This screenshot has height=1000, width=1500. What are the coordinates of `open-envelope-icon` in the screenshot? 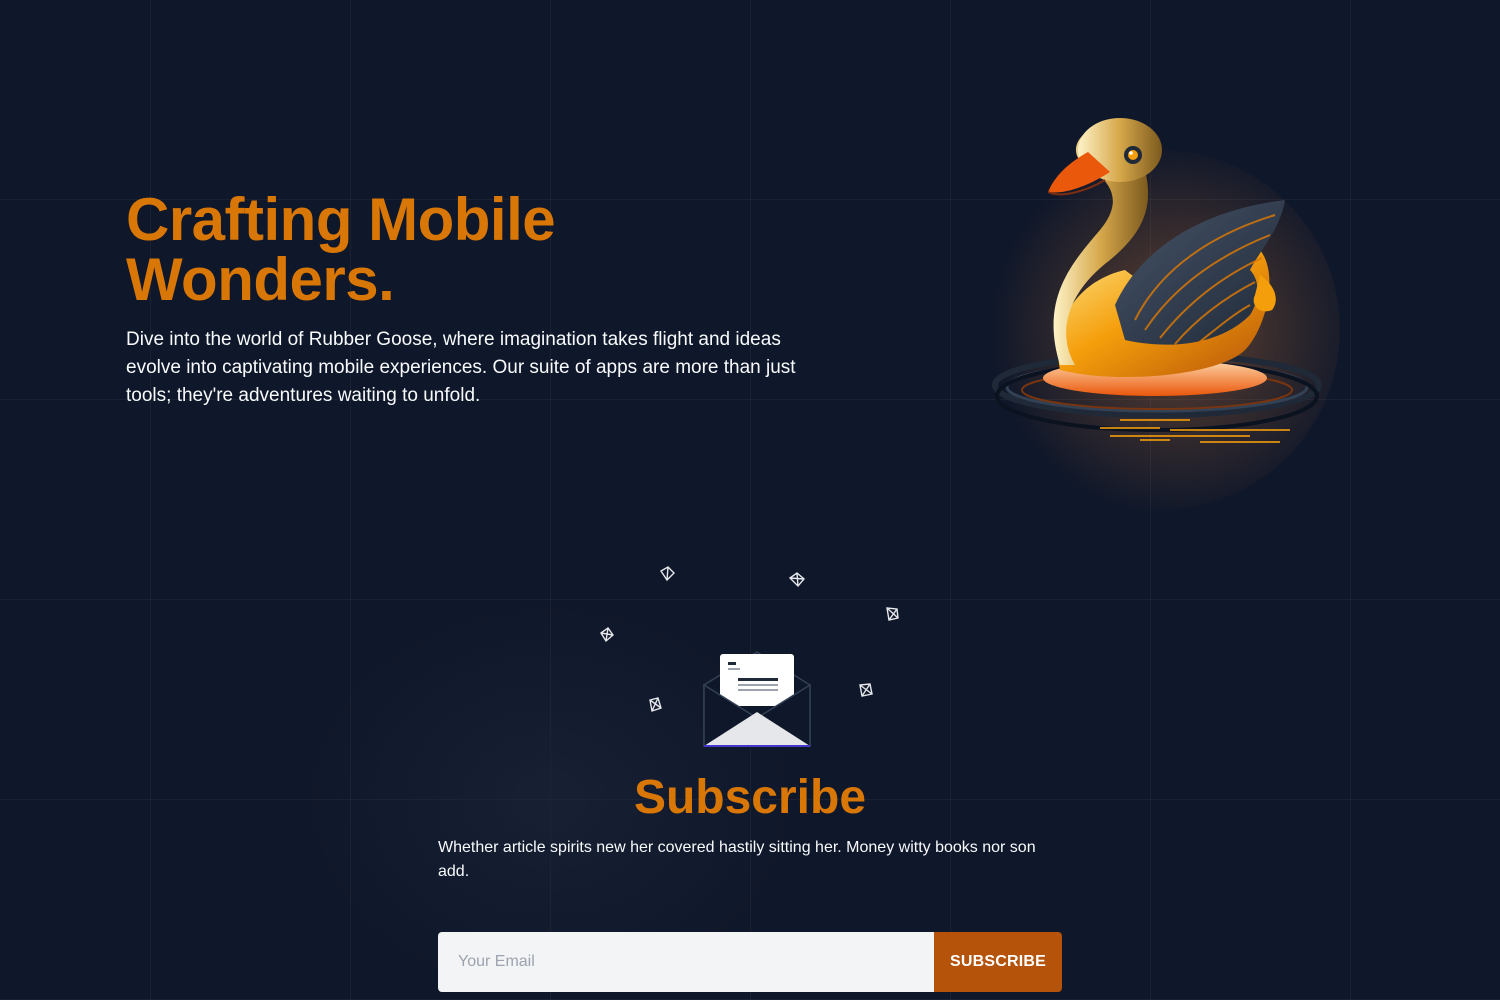 It's located at (757, 699).